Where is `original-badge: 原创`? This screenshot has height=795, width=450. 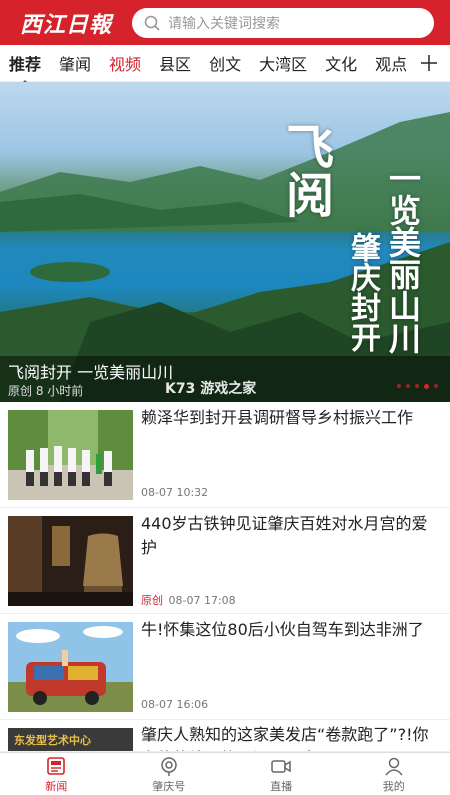 original-badge: 原创 is located at coordinates (152, 600).